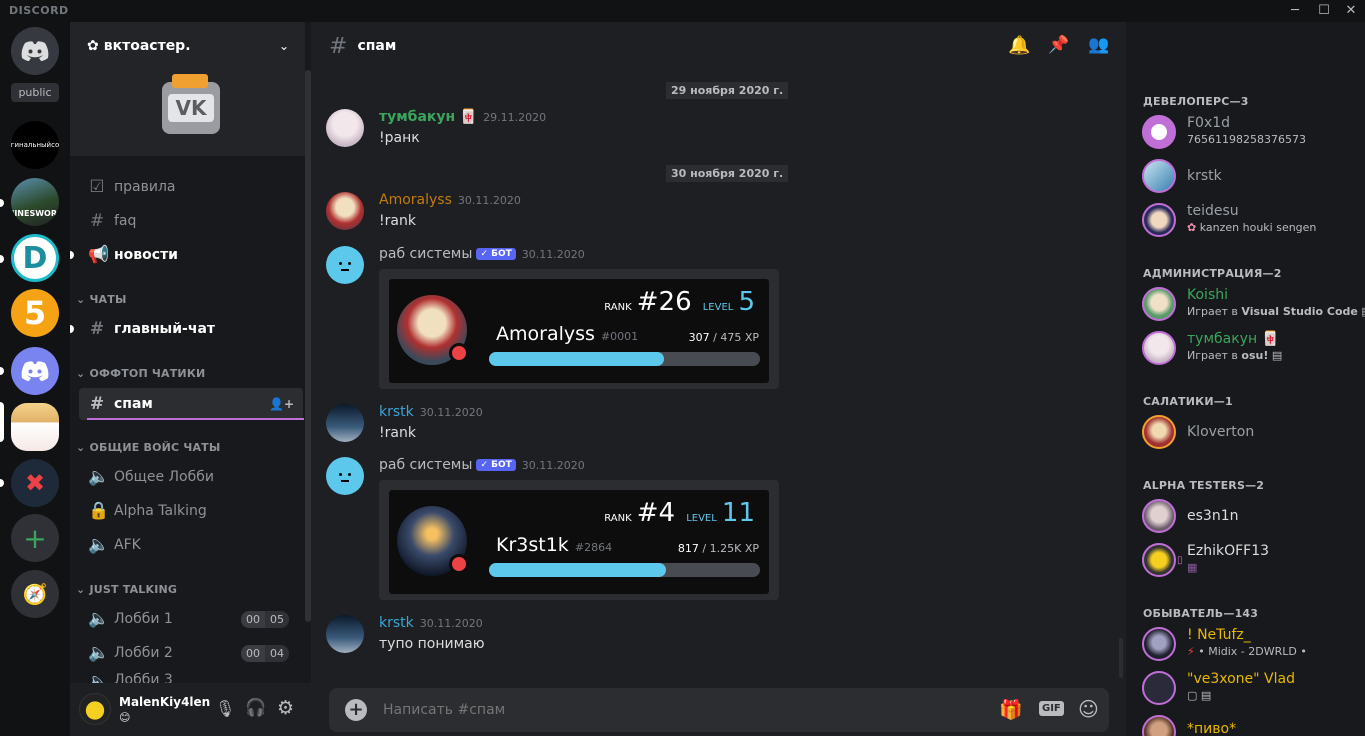  Describe the element at coordinates (265, 619) in the screenshot. I see `user-limit-badge: 00 05` at that location.